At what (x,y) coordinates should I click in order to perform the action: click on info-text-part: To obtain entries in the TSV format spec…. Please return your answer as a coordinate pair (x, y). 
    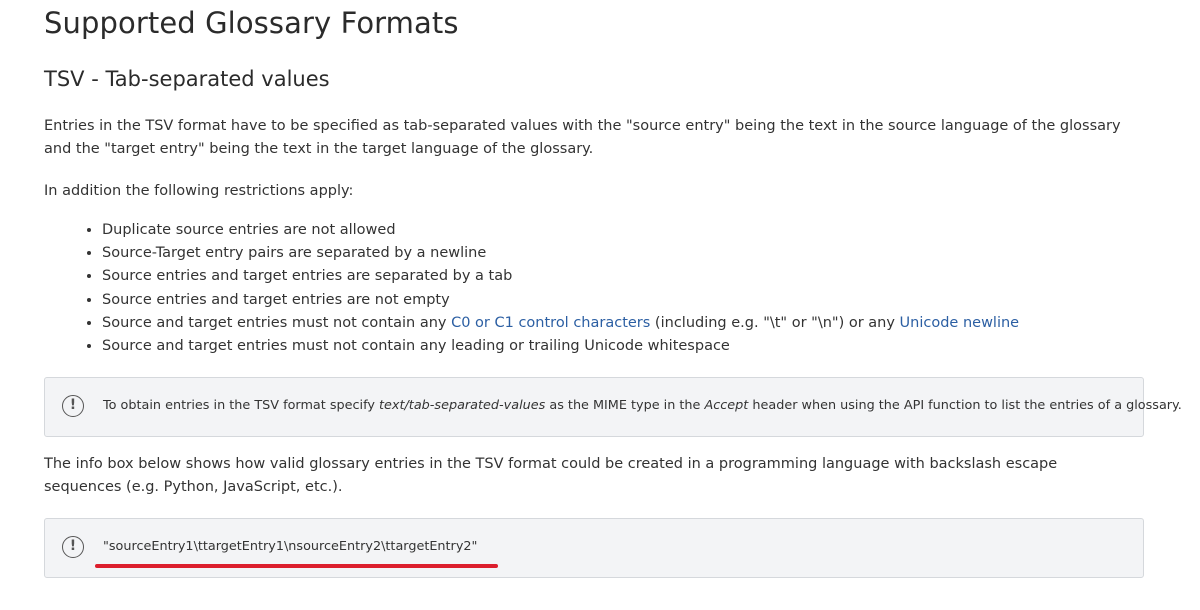
    Looking at the image, I should click on (241, 405).